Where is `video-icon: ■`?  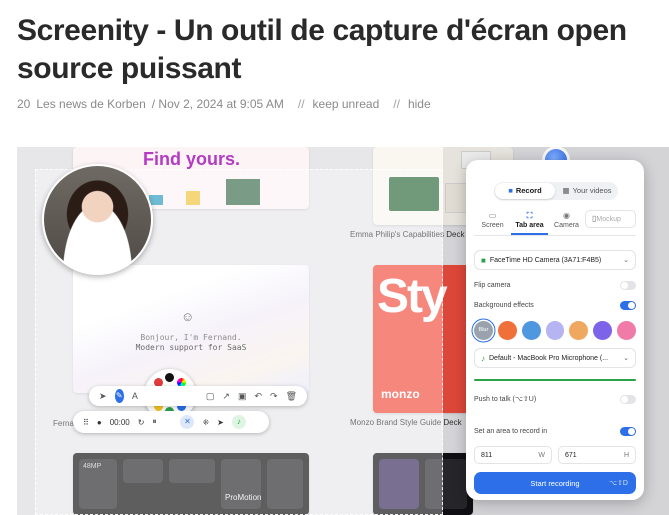
video-icon: ■ is located at coordinates (510, 190).